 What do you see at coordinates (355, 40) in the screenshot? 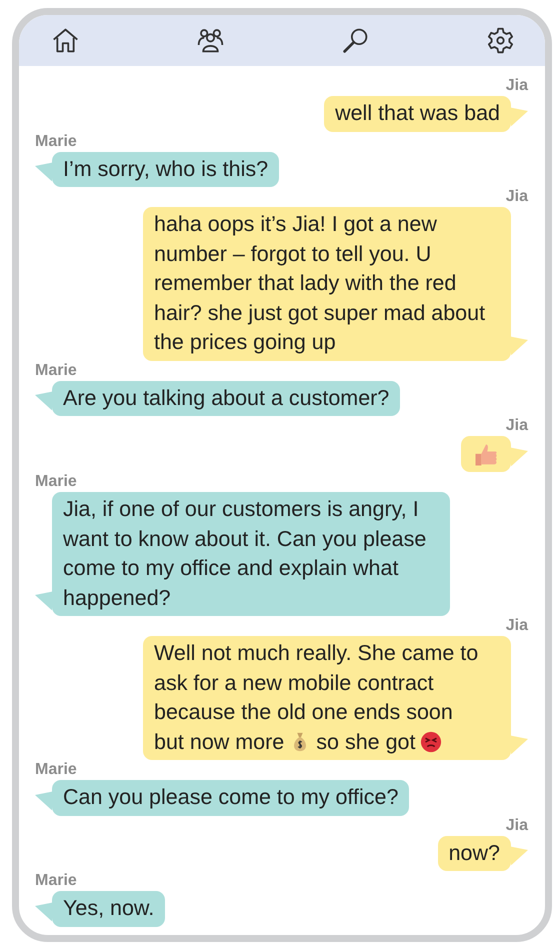
I see `search-icon` at bounding box center [355, 40].